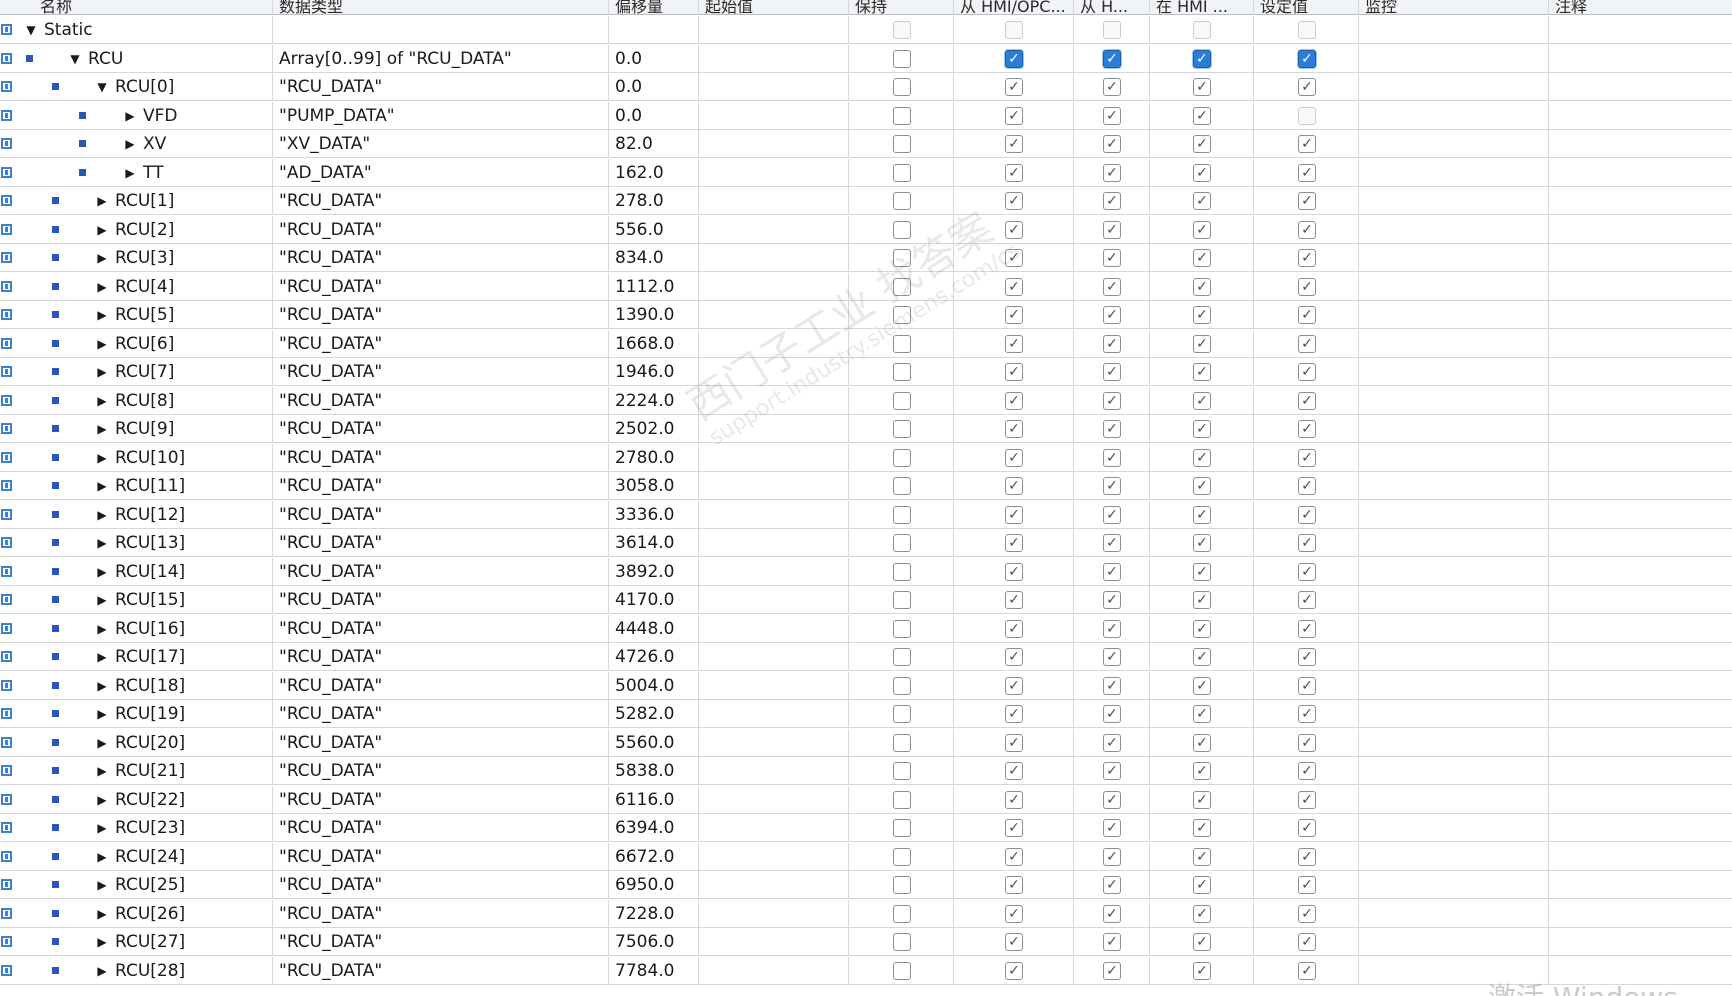  I want to click on table-row: ▶ RCU[8] "RCU_DATA" 2224.0 ✓ ✓ ✓ ✓, so click(866, 400).